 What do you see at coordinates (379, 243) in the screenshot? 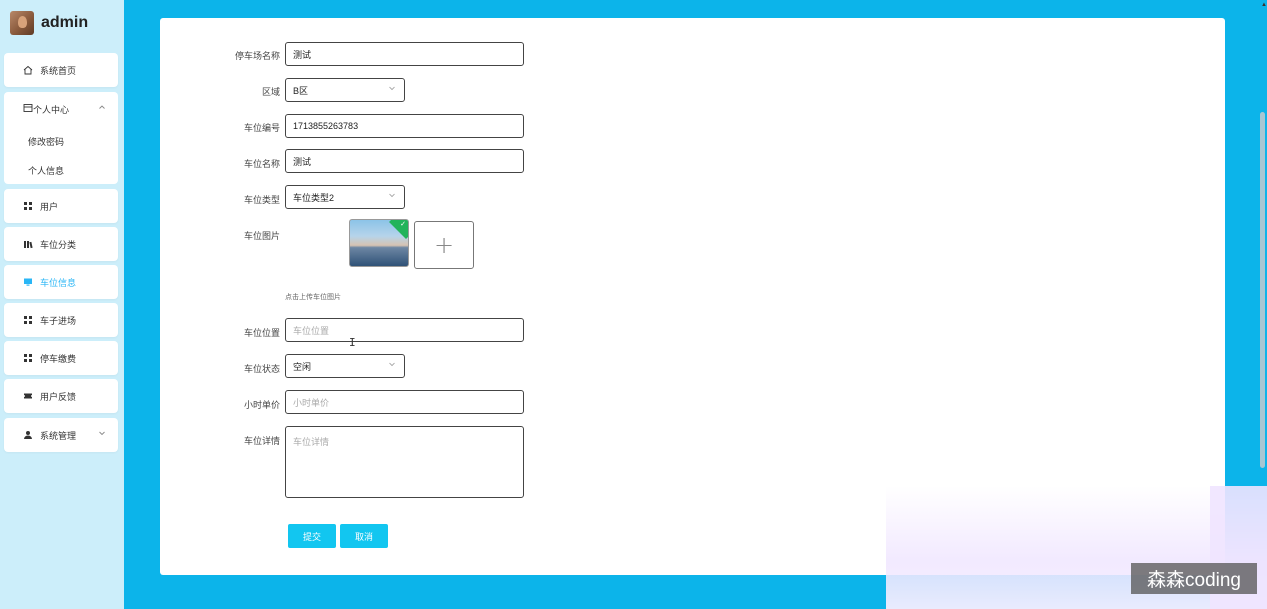
I see `uploaded-image-thumbnail: ✓` at bounding box center [379, 243].